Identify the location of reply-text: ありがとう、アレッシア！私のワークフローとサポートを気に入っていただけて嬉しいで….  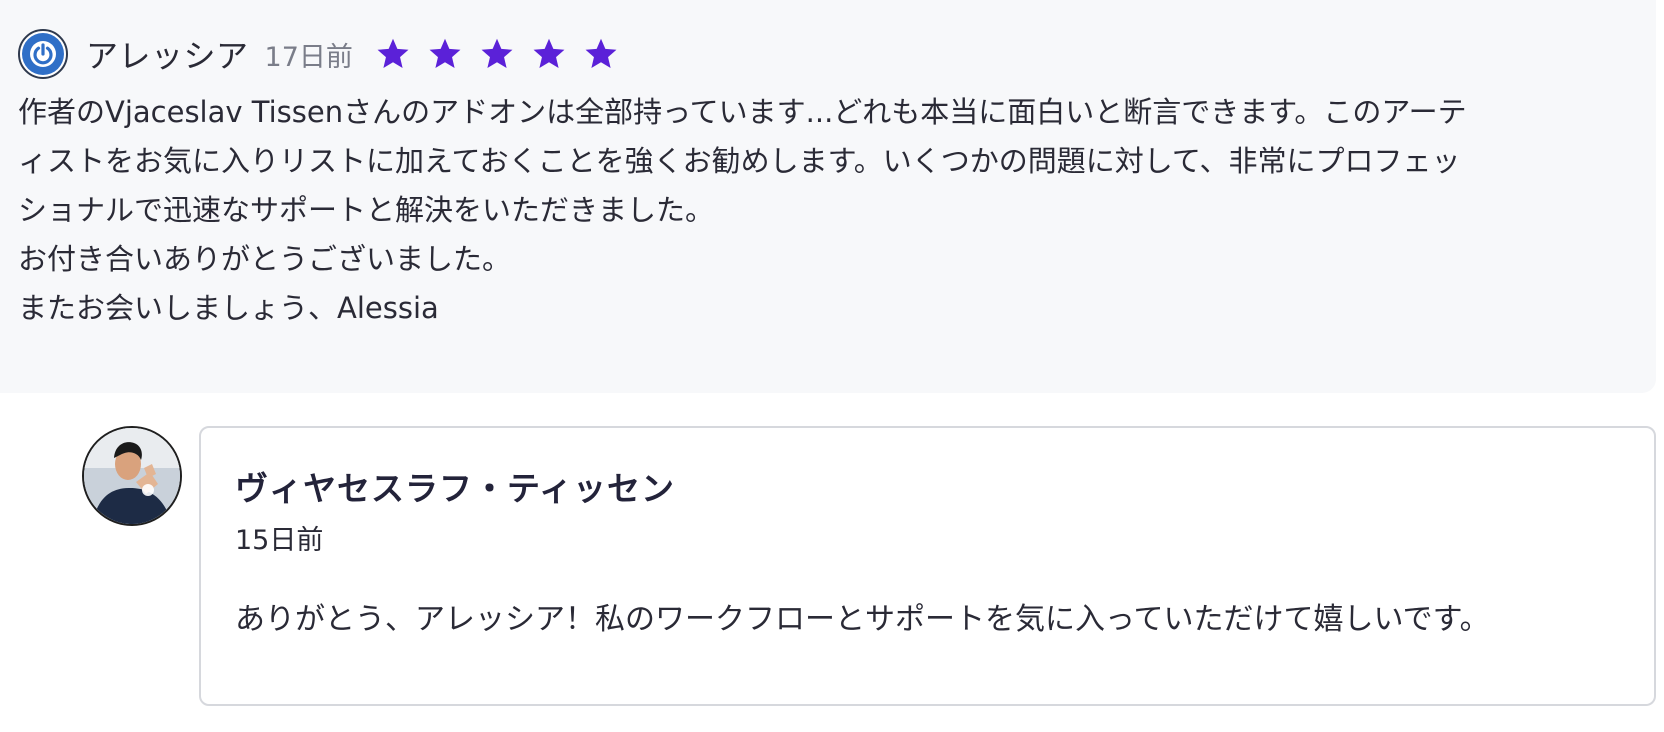
(862, 619).